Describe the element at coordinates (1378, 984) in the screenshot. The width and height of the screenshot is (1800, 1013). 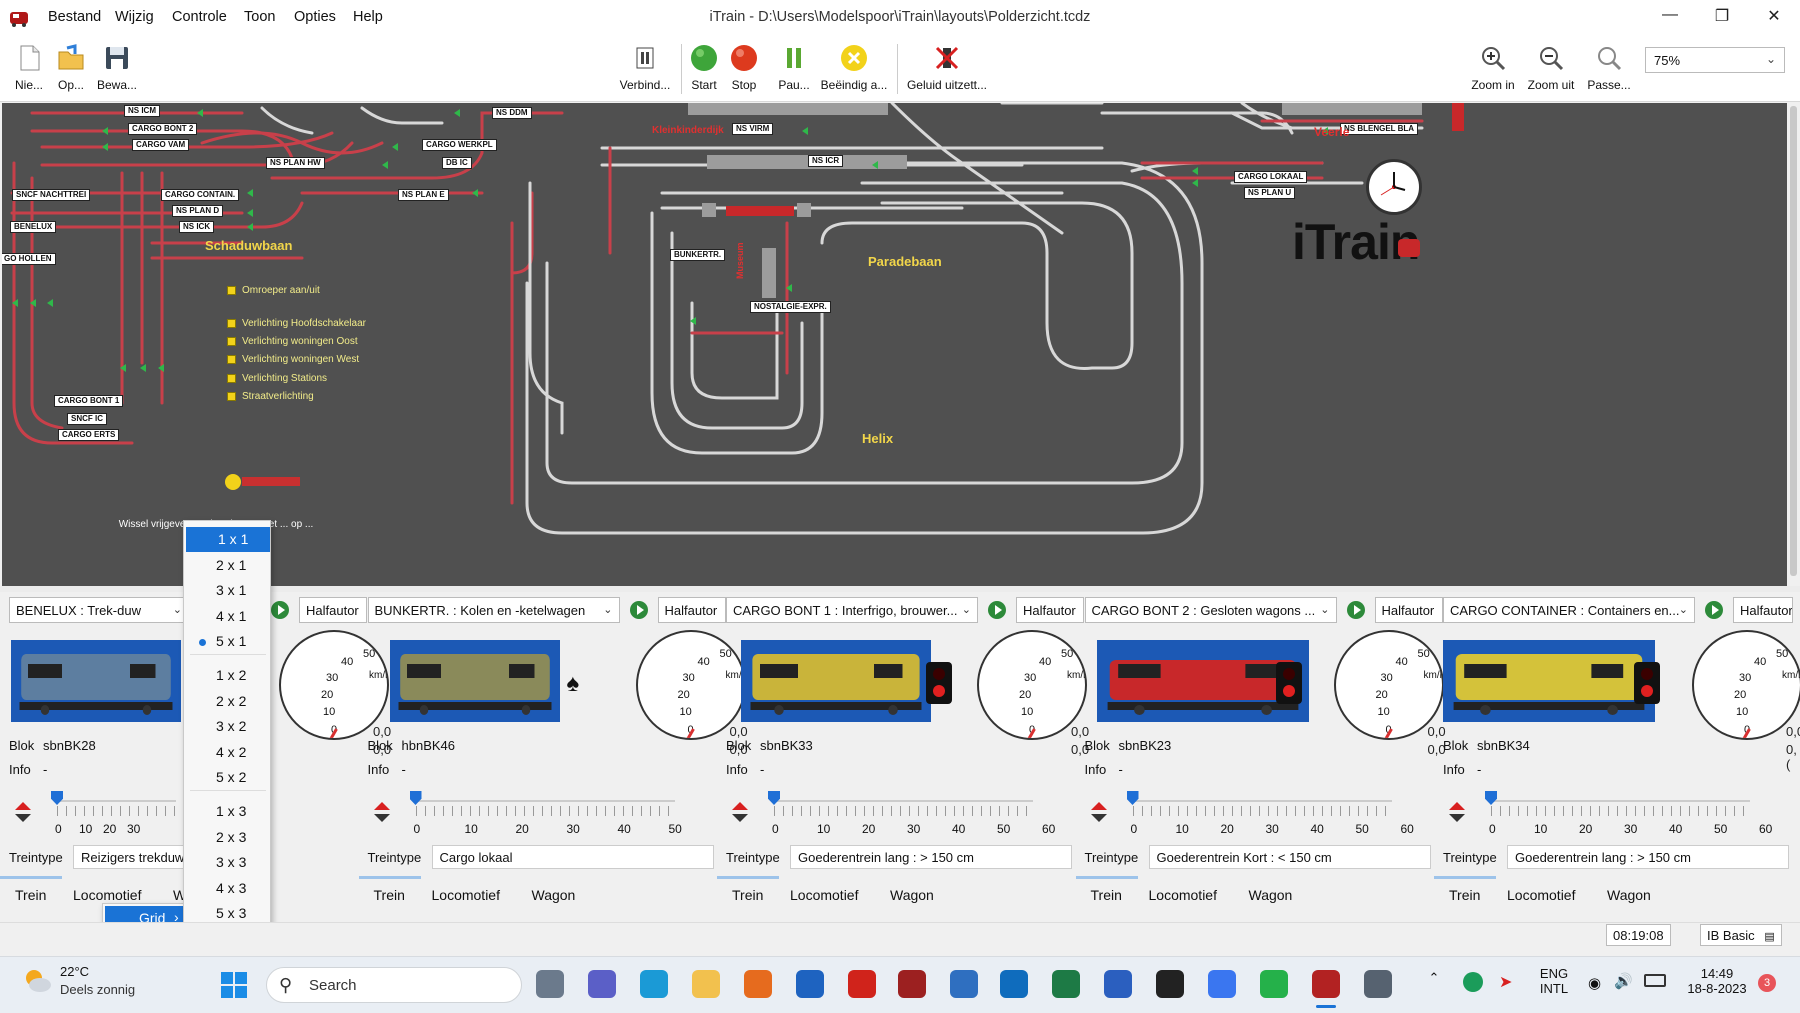
I see `settings-icon` at that location.